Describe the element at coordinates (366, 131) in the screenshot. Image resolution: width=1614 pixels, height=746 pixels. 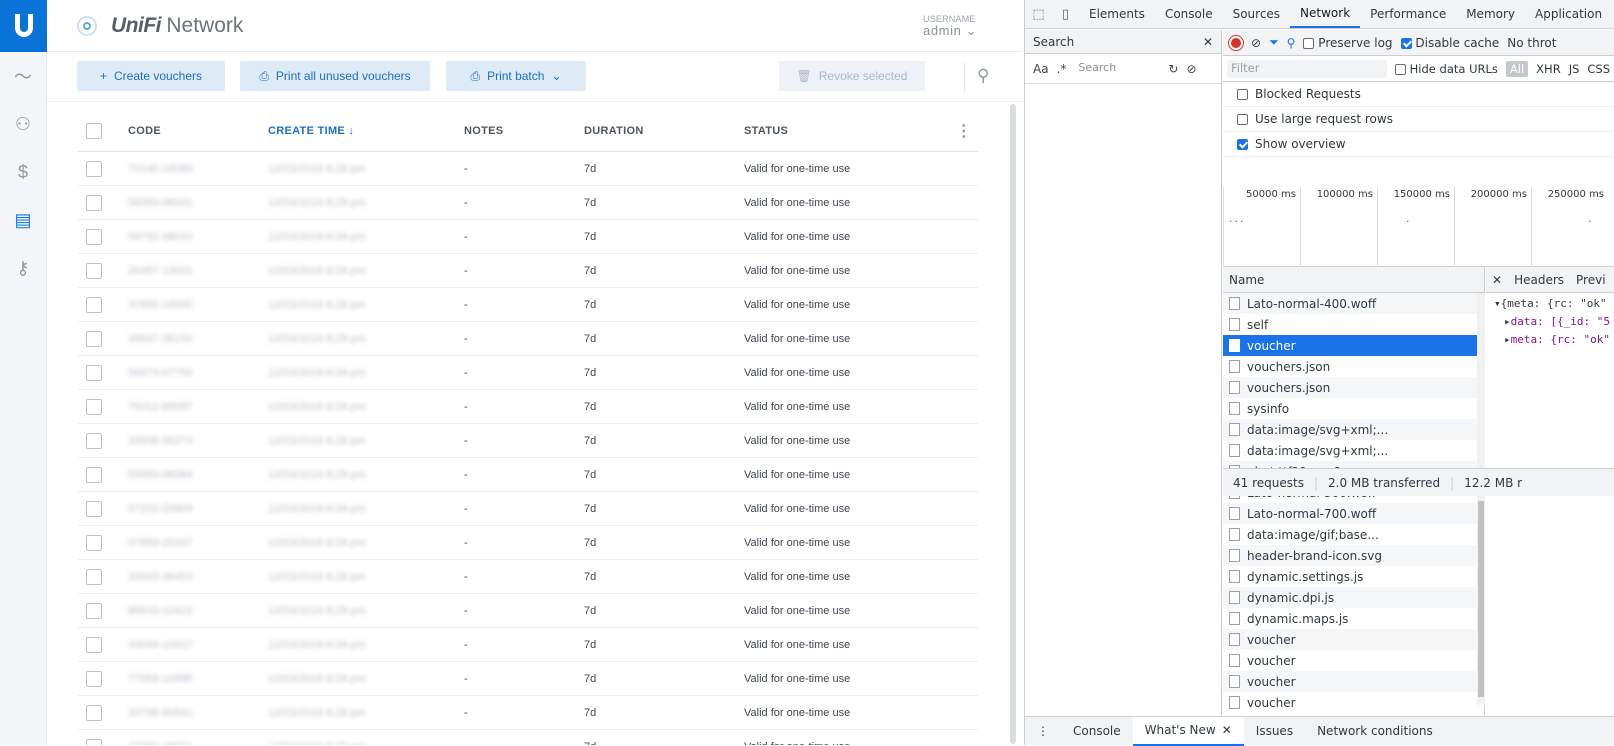
I see `header-create-time: CREATE TIME ↓` at that location.